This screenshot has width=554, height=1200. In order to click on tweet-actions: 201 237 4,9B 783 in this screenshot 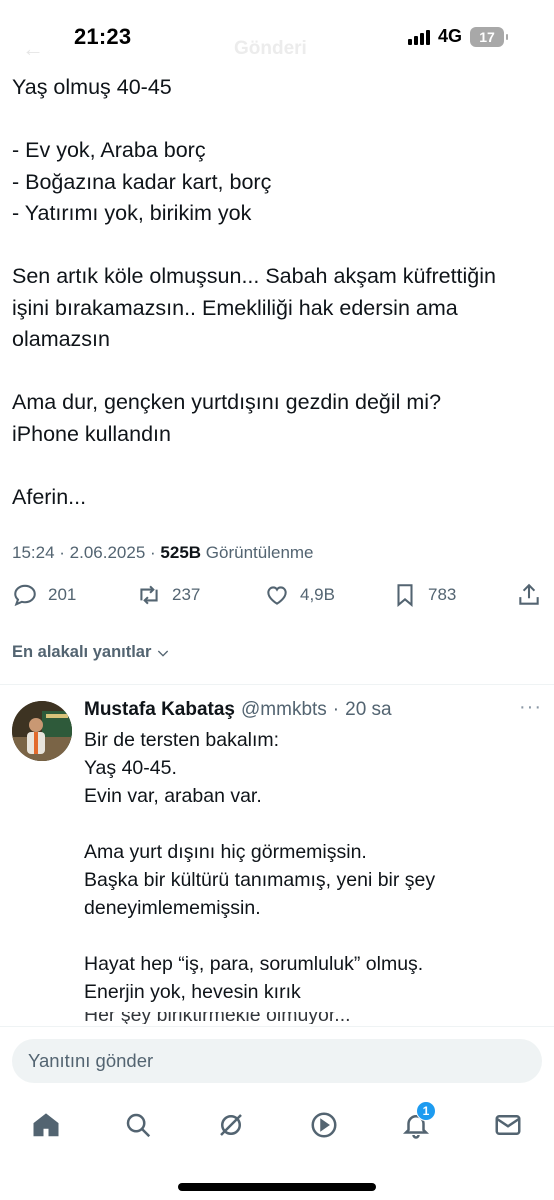, I will do `click(277, 600)`.